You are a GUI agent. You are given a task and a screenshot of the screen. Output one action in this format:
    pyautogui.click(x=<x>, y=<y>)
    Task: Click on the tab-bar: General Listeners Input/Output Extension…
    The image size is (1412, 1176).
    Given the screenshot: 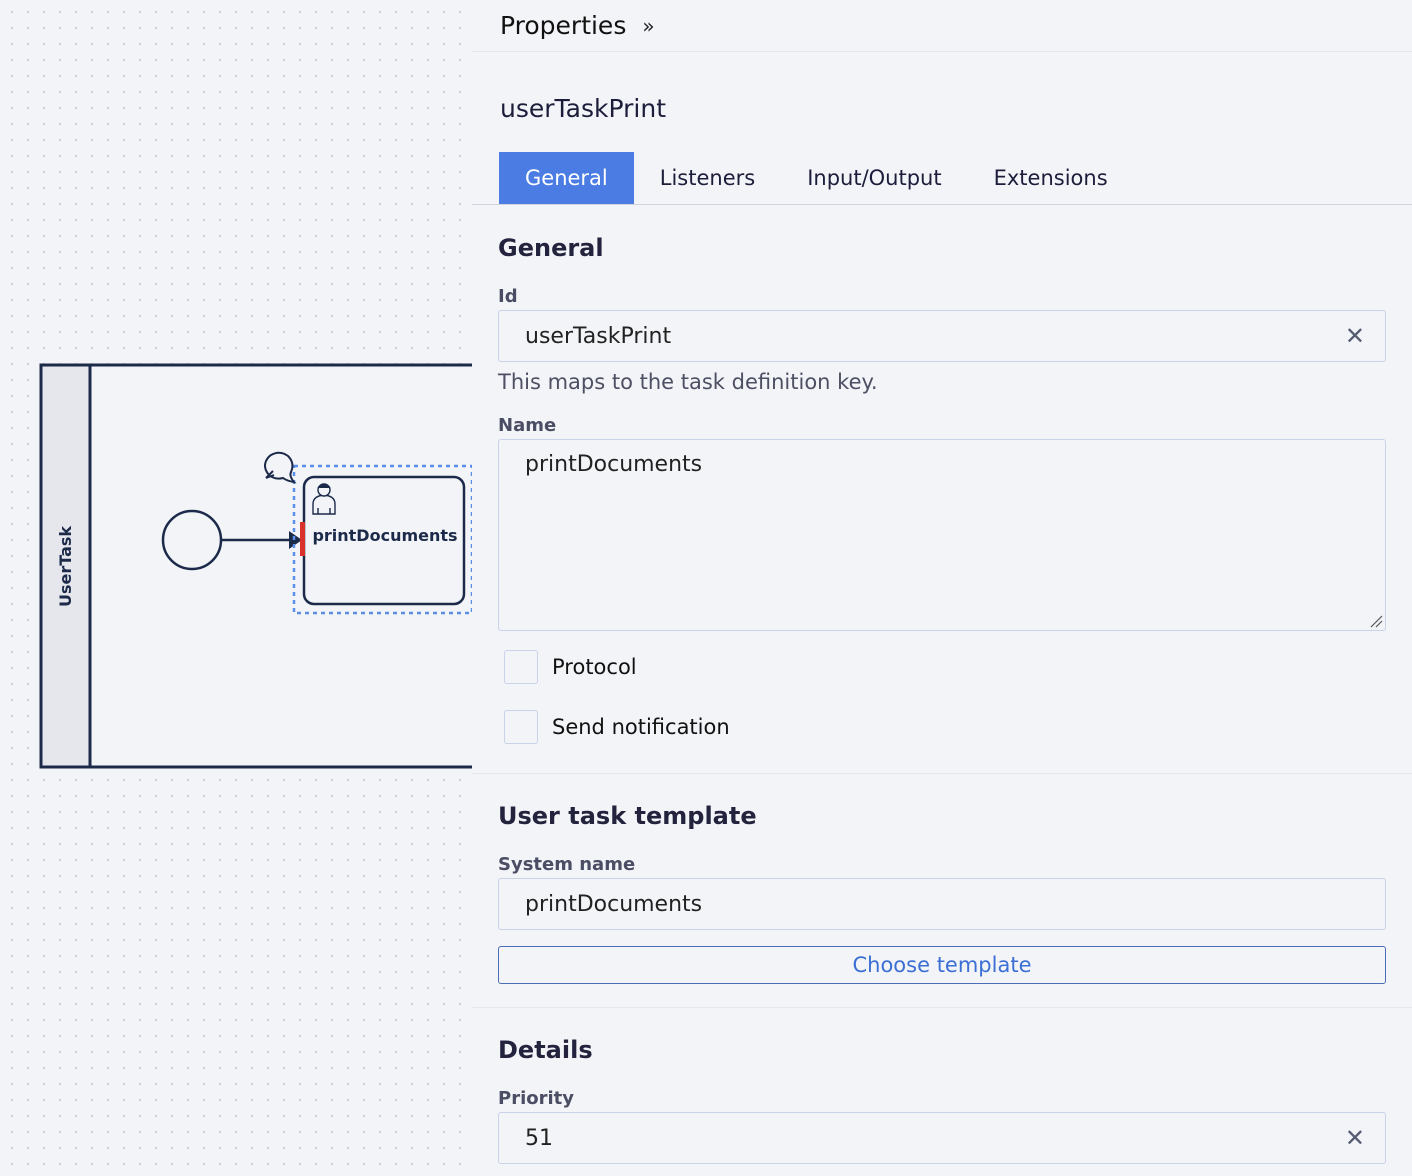 What is the action you would take?
    pyautogui.click(x=942, y=178)
    